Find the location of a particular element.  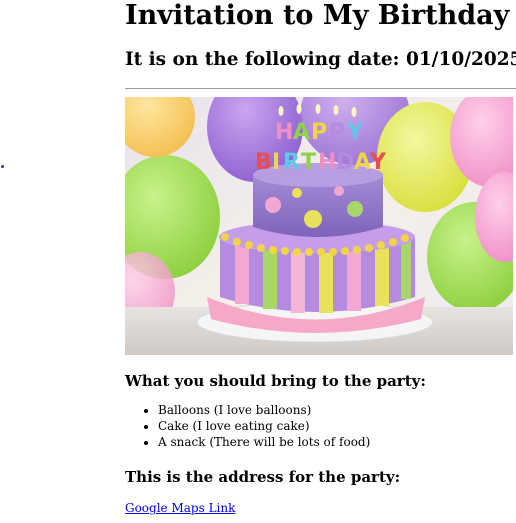

svg-text: R is located at coordinates (291, 162).